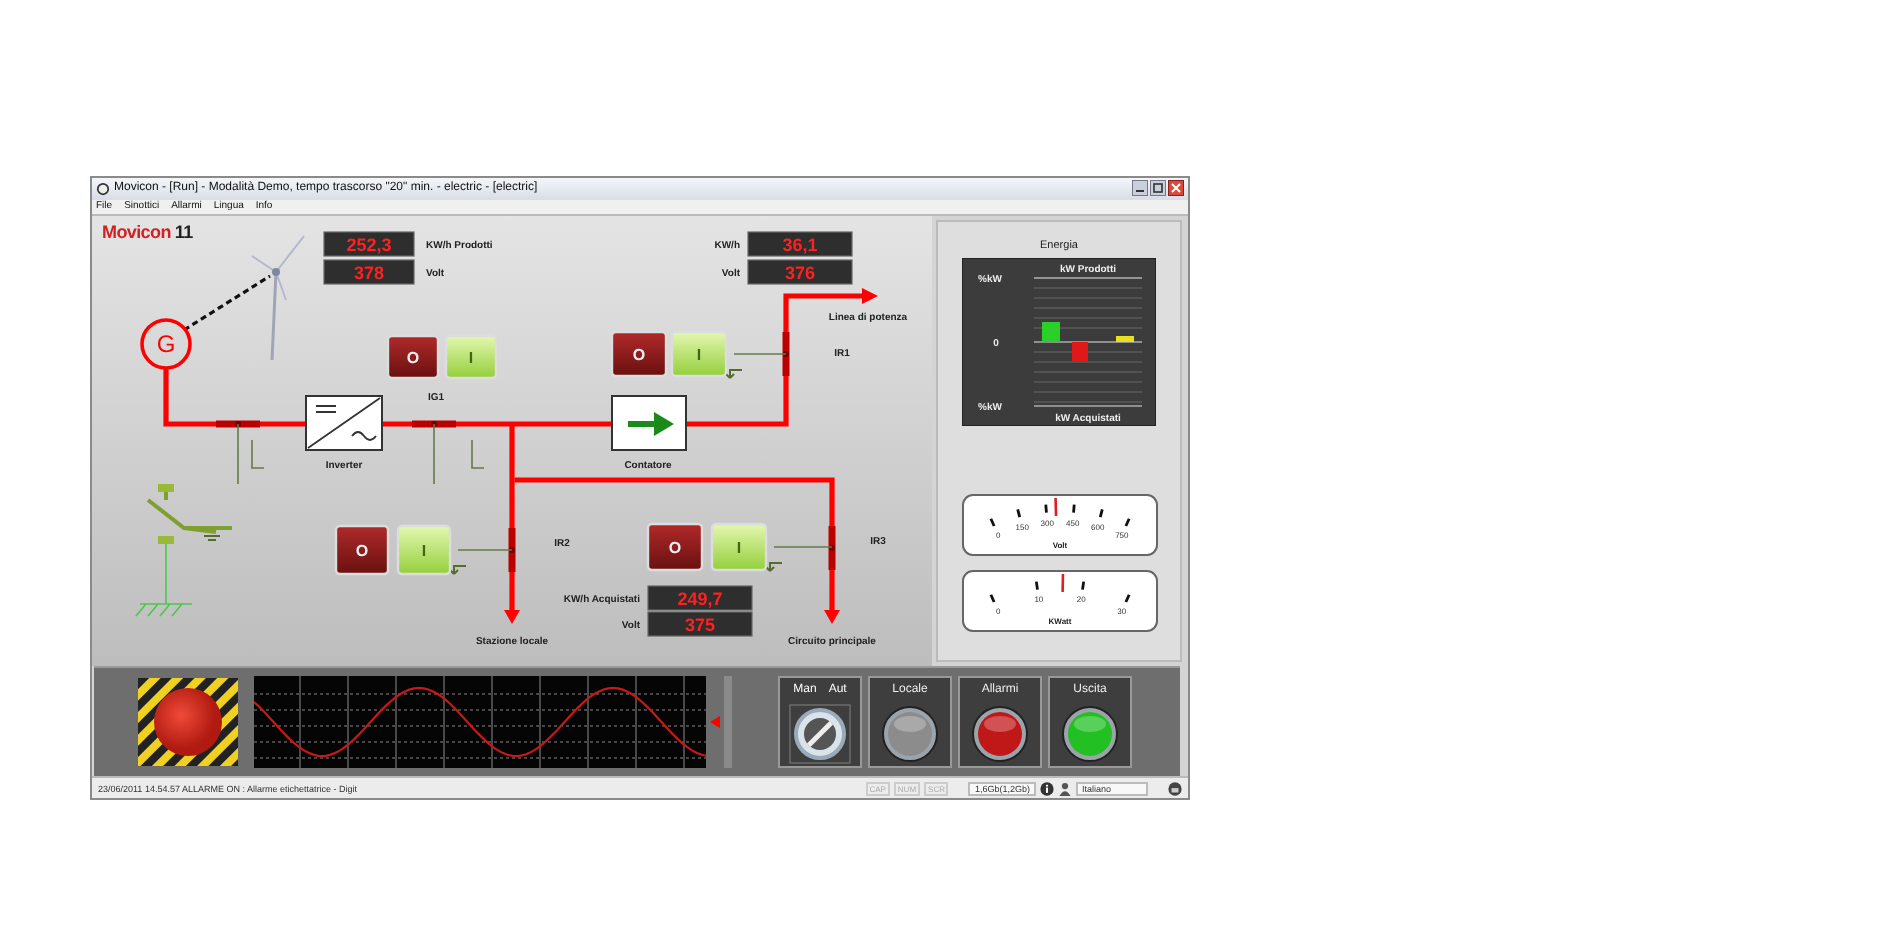  What do you see at coordinates (715, 722) in the screenshot?
I see `marker-icon` at bounding box center [715, 722].